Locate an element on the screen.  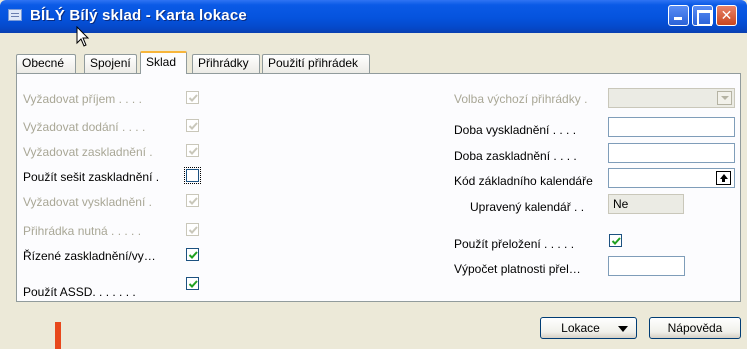
input-inbound-handling-time is located at coordinates (671, 153).